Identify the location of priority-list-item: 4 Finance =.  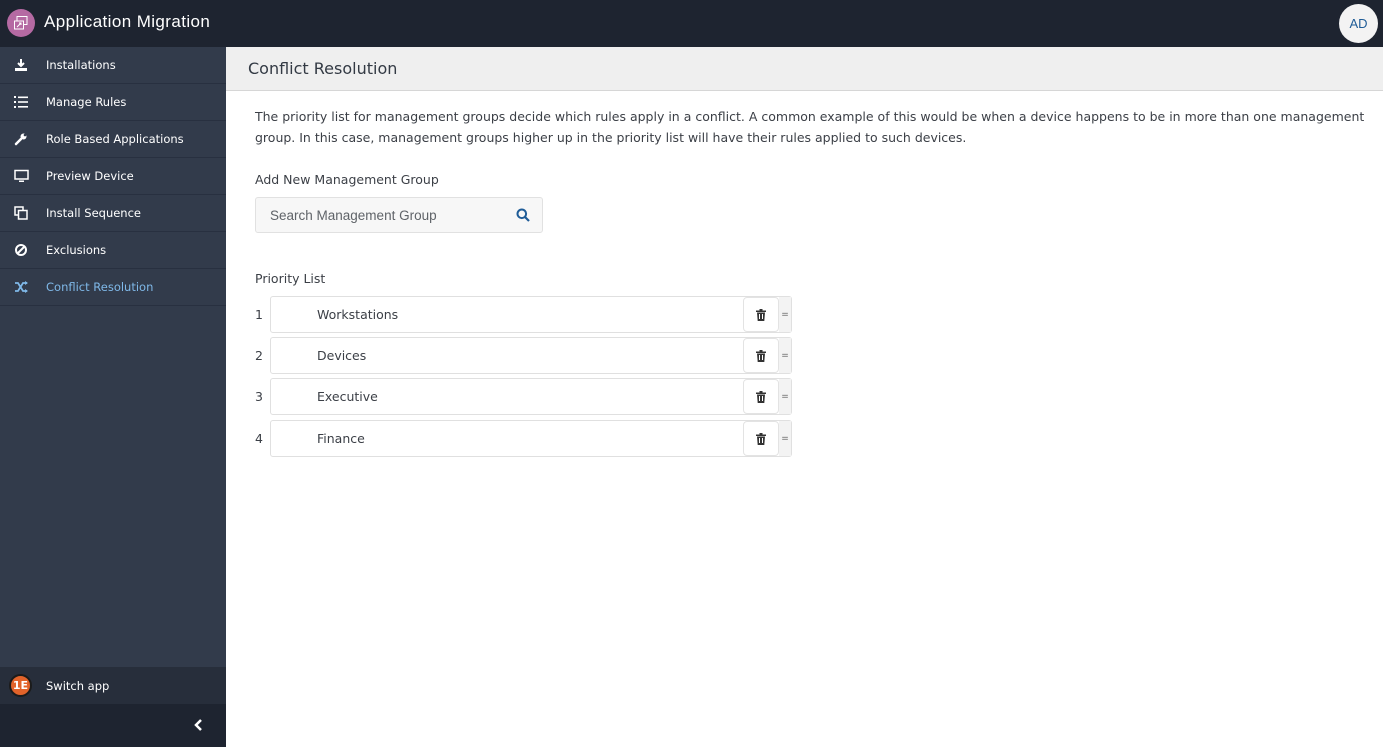
(523, 439).